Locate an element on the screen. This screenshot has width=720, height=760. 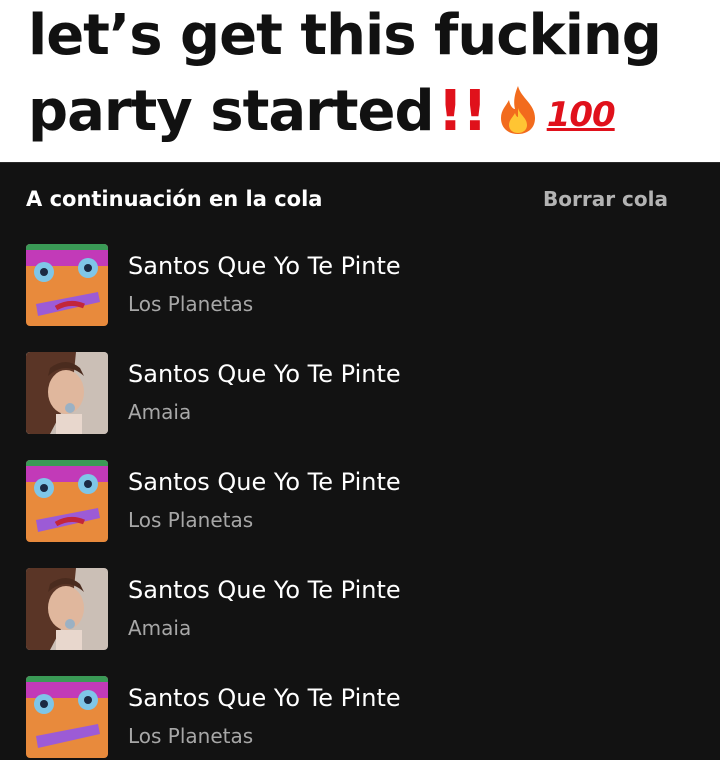
hundred-points-icon: 100 is located at coordinates (581, 115).